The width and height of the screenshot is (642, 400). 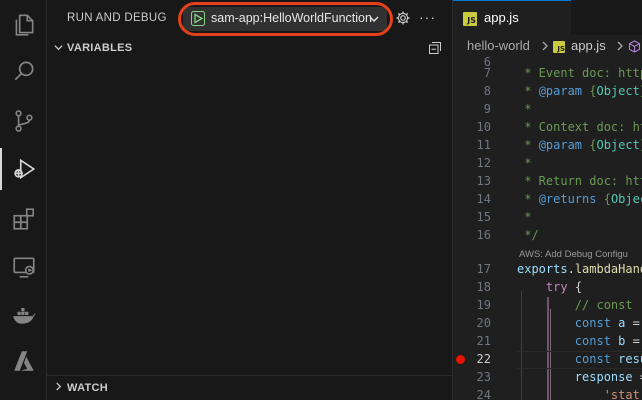 I want to click on line-number: 8, so click(x=472, y=91).